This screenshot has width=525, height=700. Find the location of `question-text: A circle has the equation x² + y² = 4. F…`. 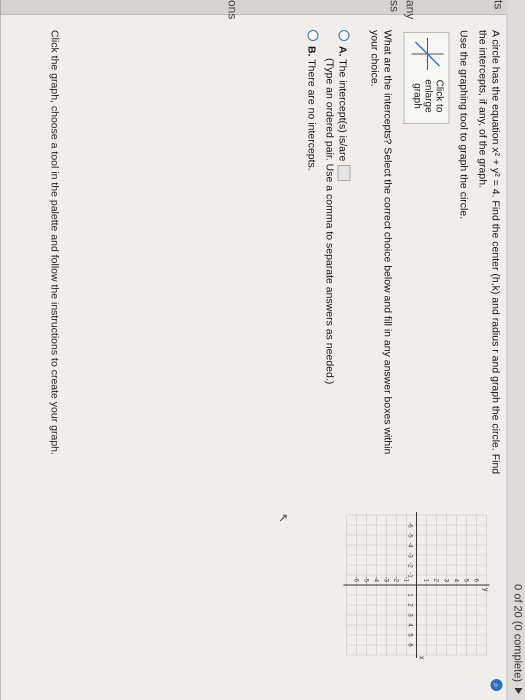

question-text: A circle has the equation x² + y² = 4. F… is located at coordinates (488, 270).